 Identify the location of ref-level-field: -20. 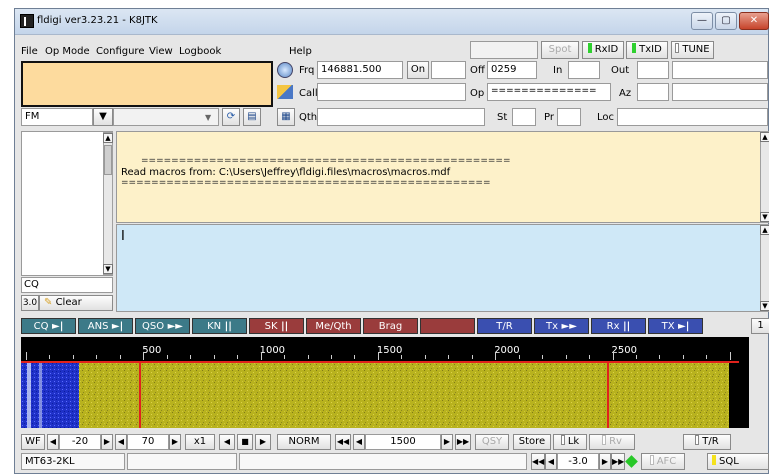
(80, 442).